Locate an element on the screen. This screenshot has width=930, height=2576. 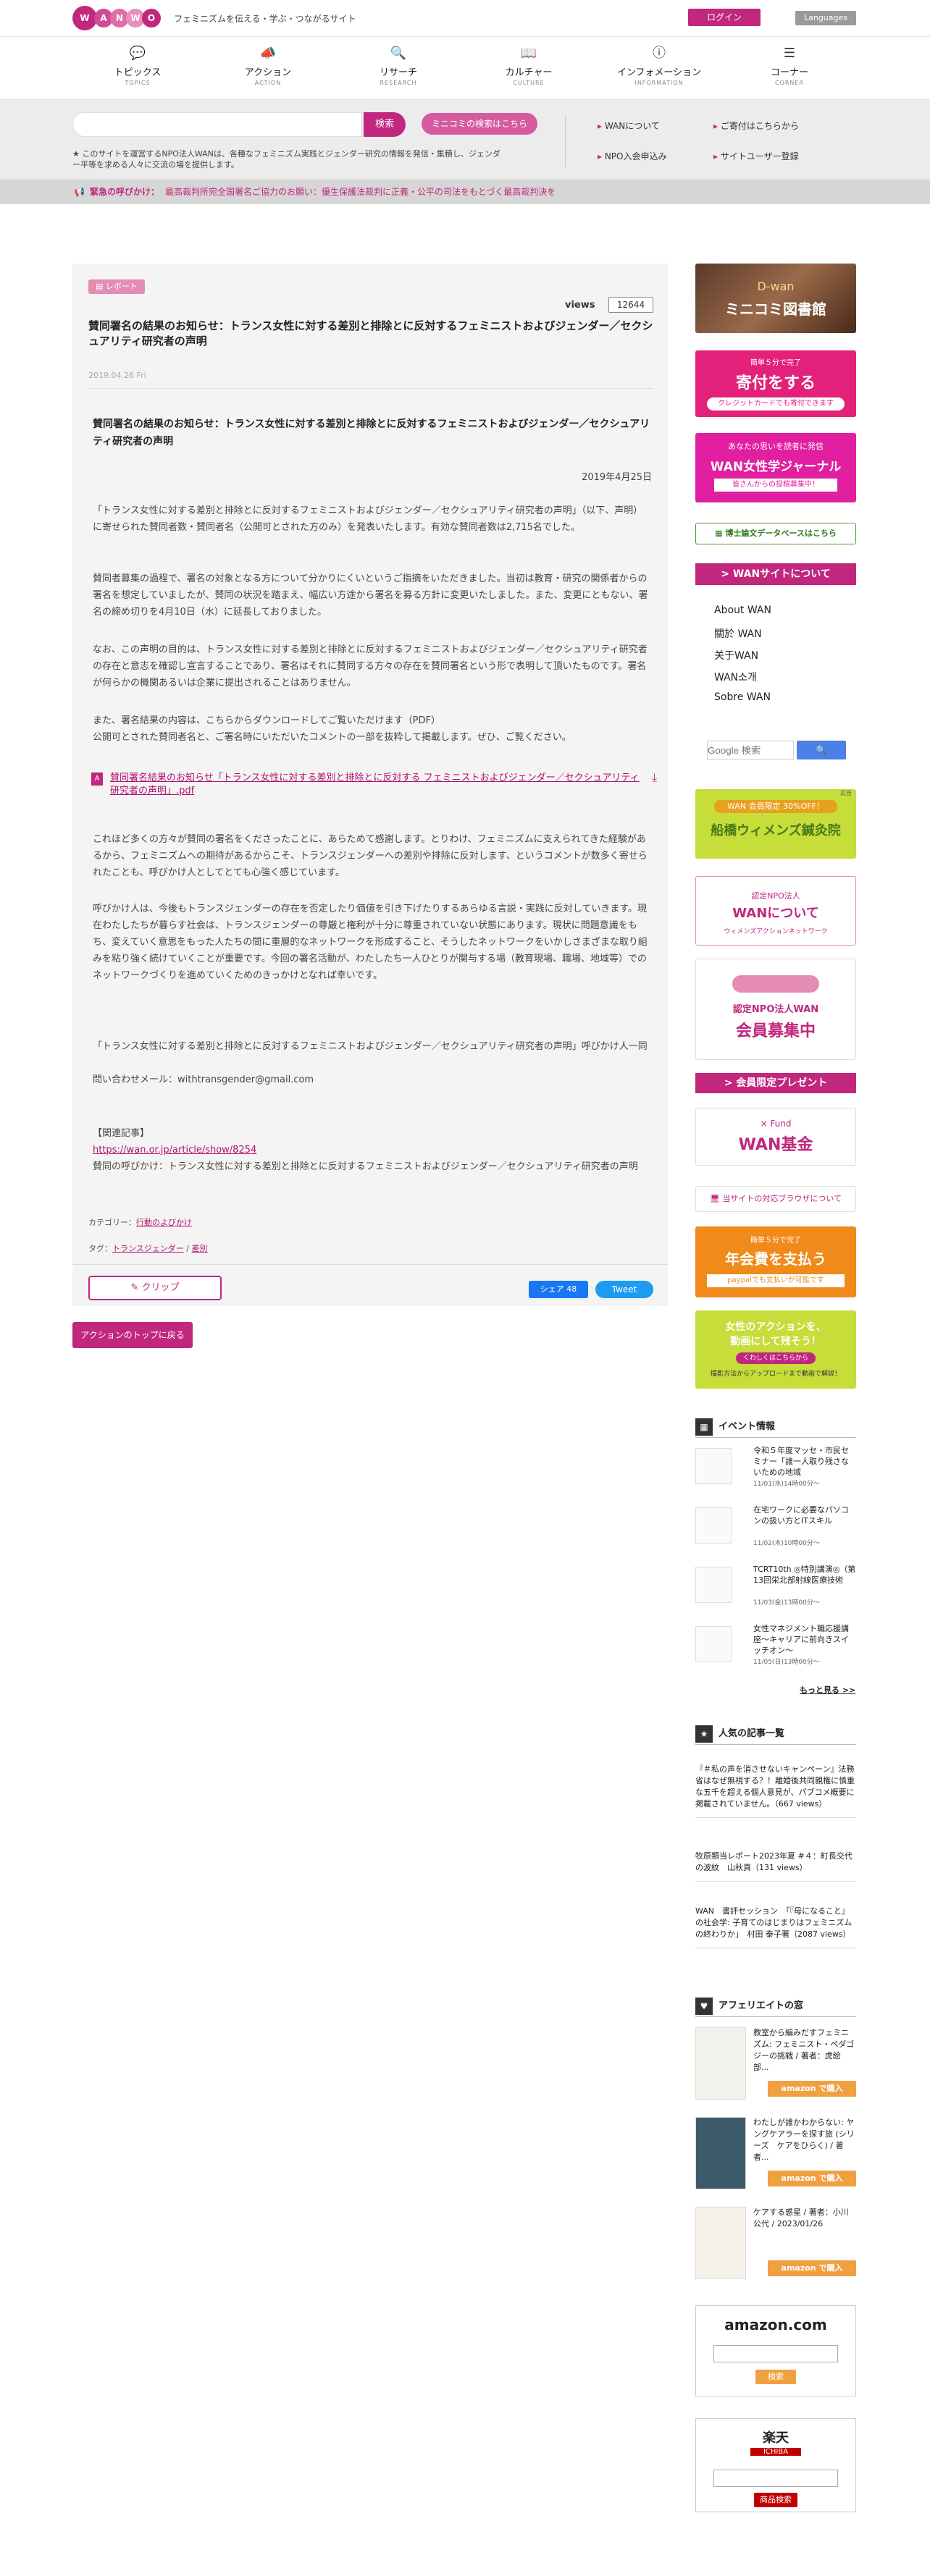
link-donate: ご寄付はこちらから is located at coordinates (756, 125).